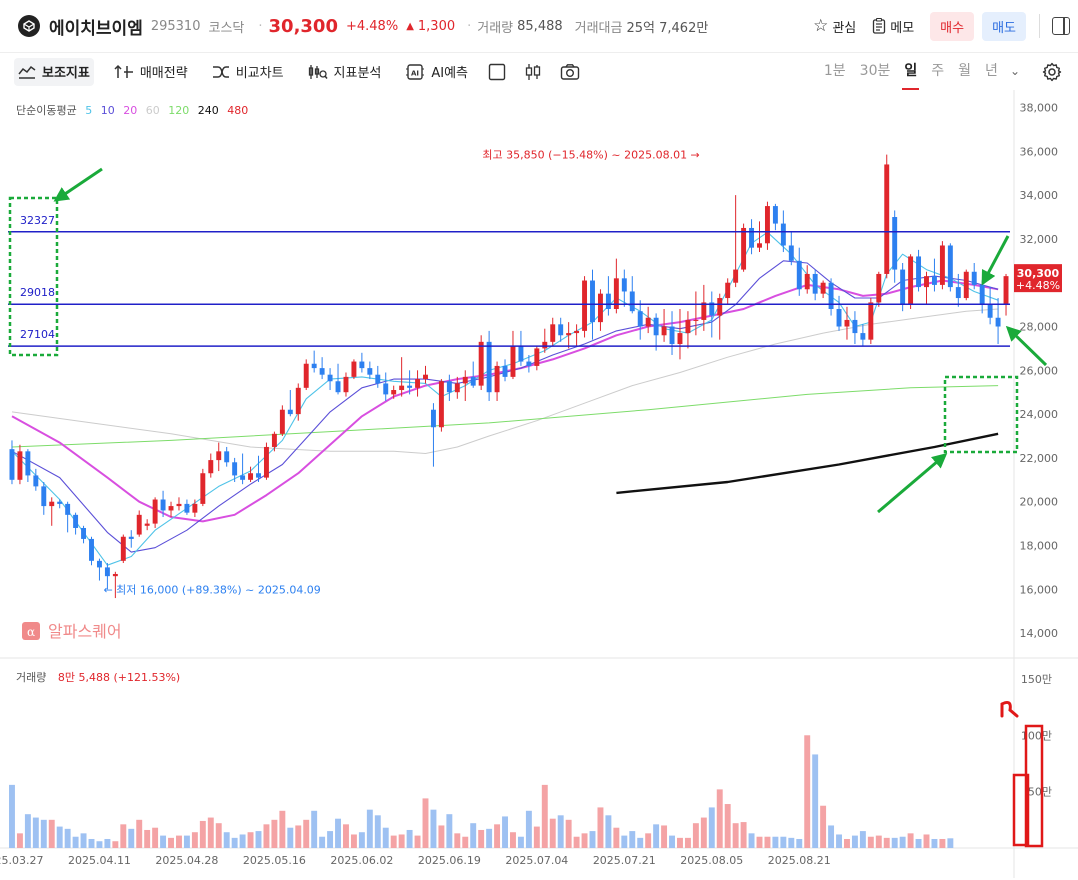  Describe the element at coordinates (875, 71) in the screenshot. I see `period-30min: 30분` at that location.